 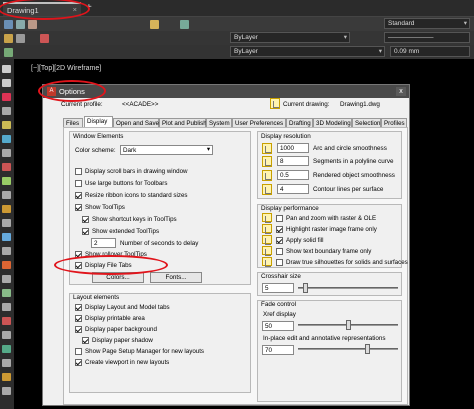 What do you see at coordinates (75, 9) in the screenshot?
I see `close-icon: ×` at bounding box center [75, 9].